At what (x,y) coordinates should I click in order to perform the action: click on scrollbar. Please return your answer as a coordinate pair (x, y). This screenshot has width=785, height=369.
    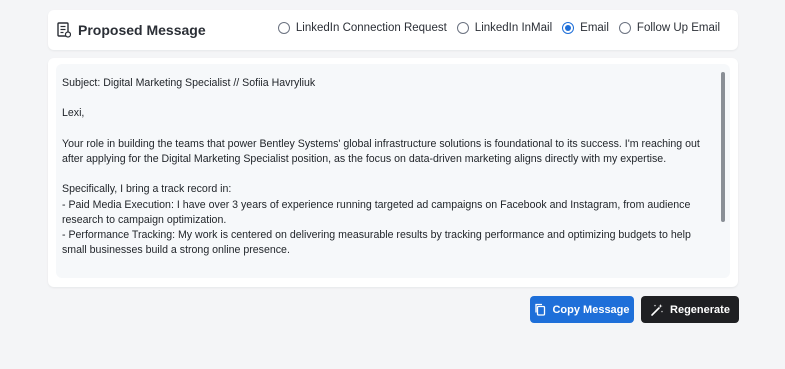
    Looking at the image, I should click on (723, 147).